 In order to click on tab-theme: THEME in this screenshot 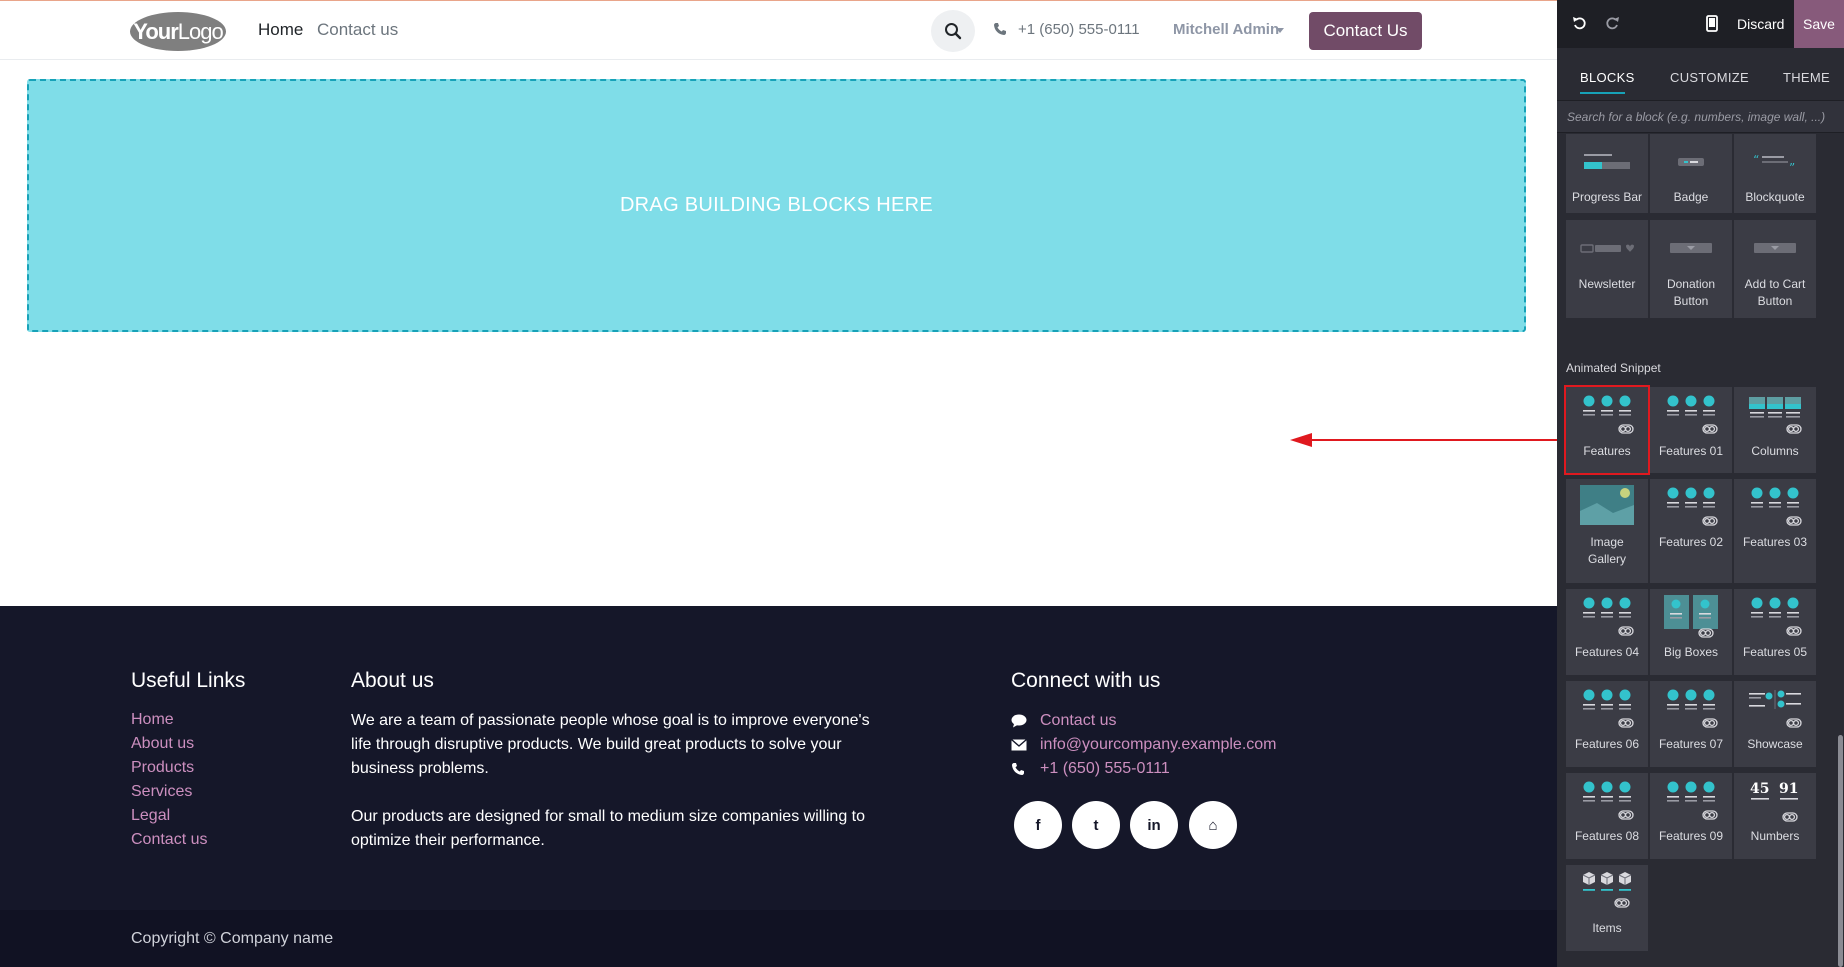, I will do `click(1806, 77)`.